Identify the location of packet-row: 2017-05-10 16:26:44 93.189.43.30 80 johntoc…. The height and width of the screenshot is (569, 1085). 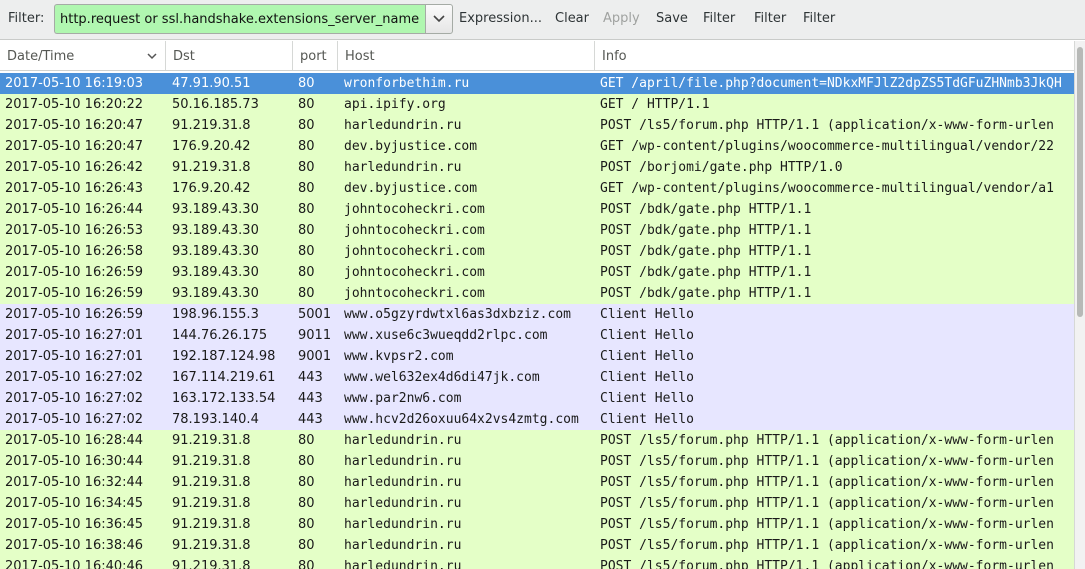
(537, 209).